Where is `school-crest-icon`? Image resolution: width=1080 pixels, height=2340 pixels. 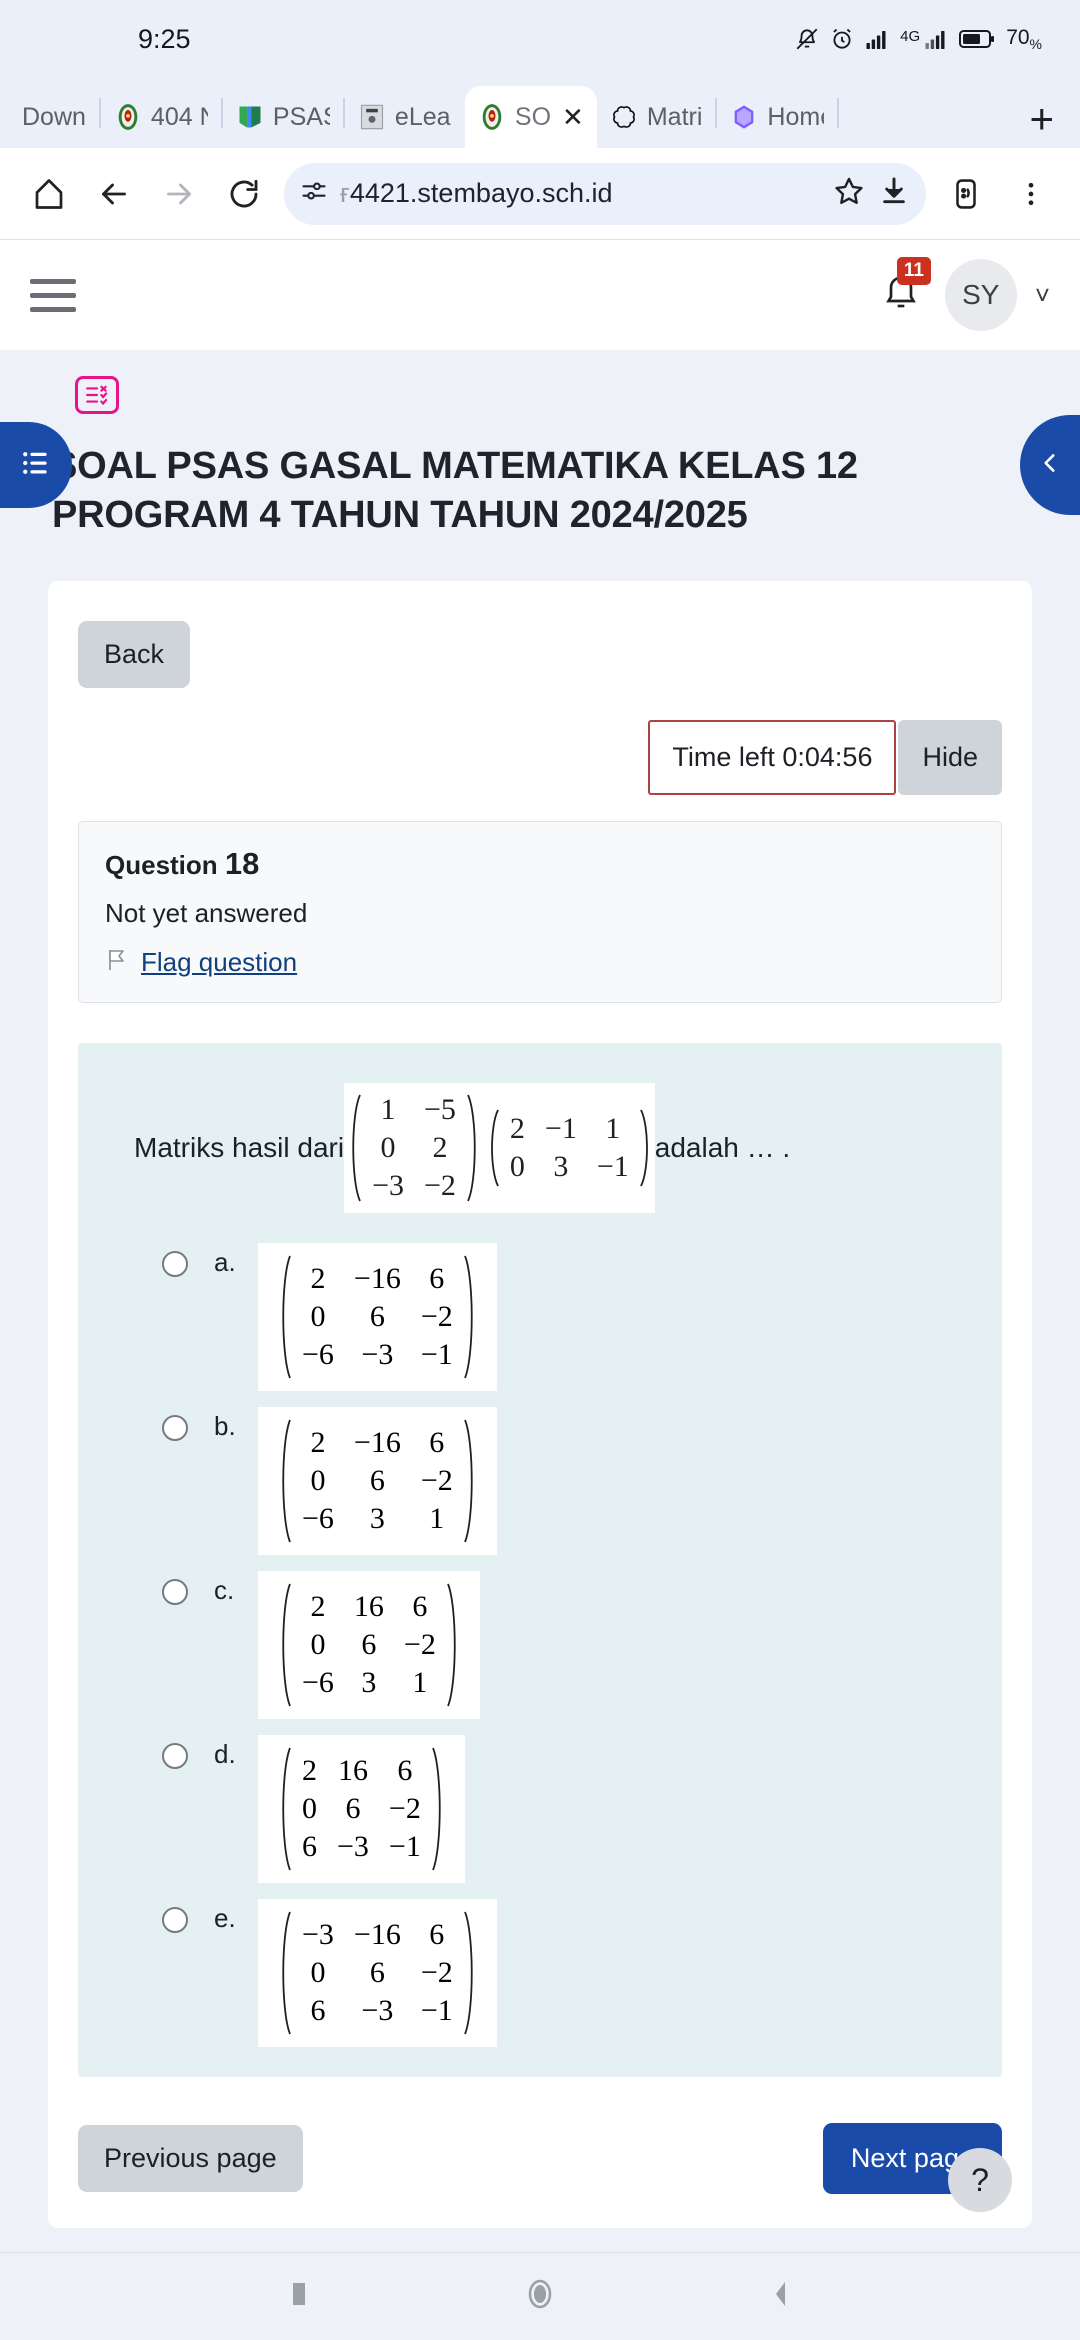
school-crest-icon is located at coordinates (492, 117).